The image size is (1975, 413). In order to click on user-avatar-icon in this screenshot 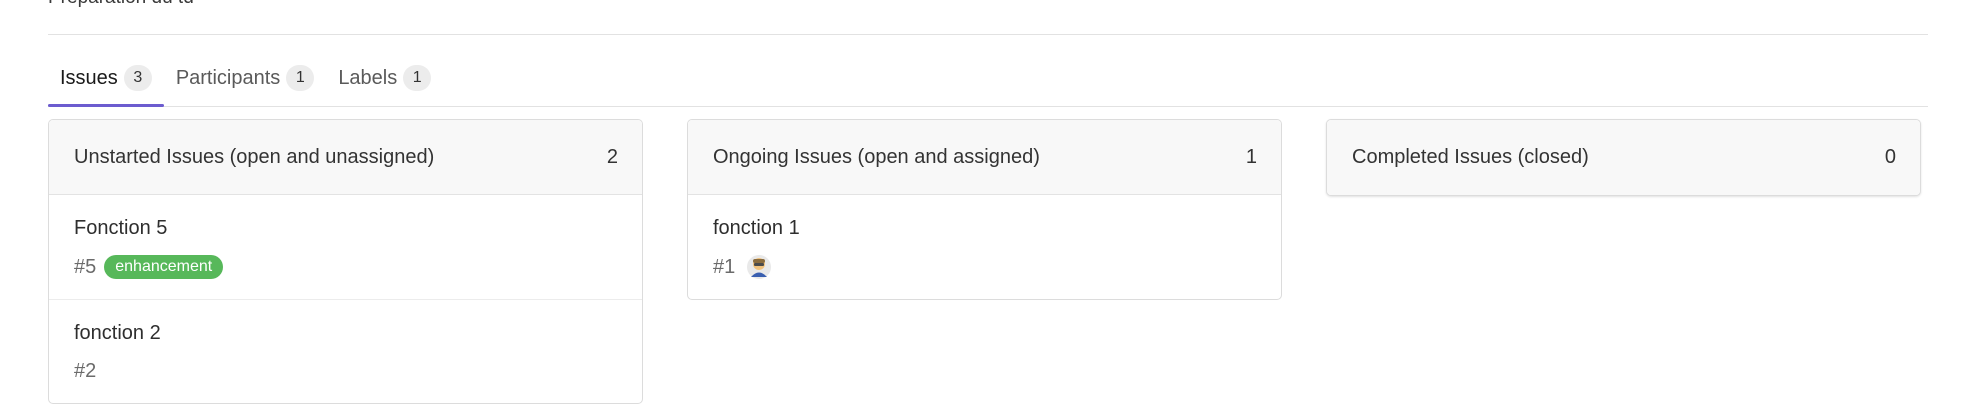, I will do `click(759, 267)`.